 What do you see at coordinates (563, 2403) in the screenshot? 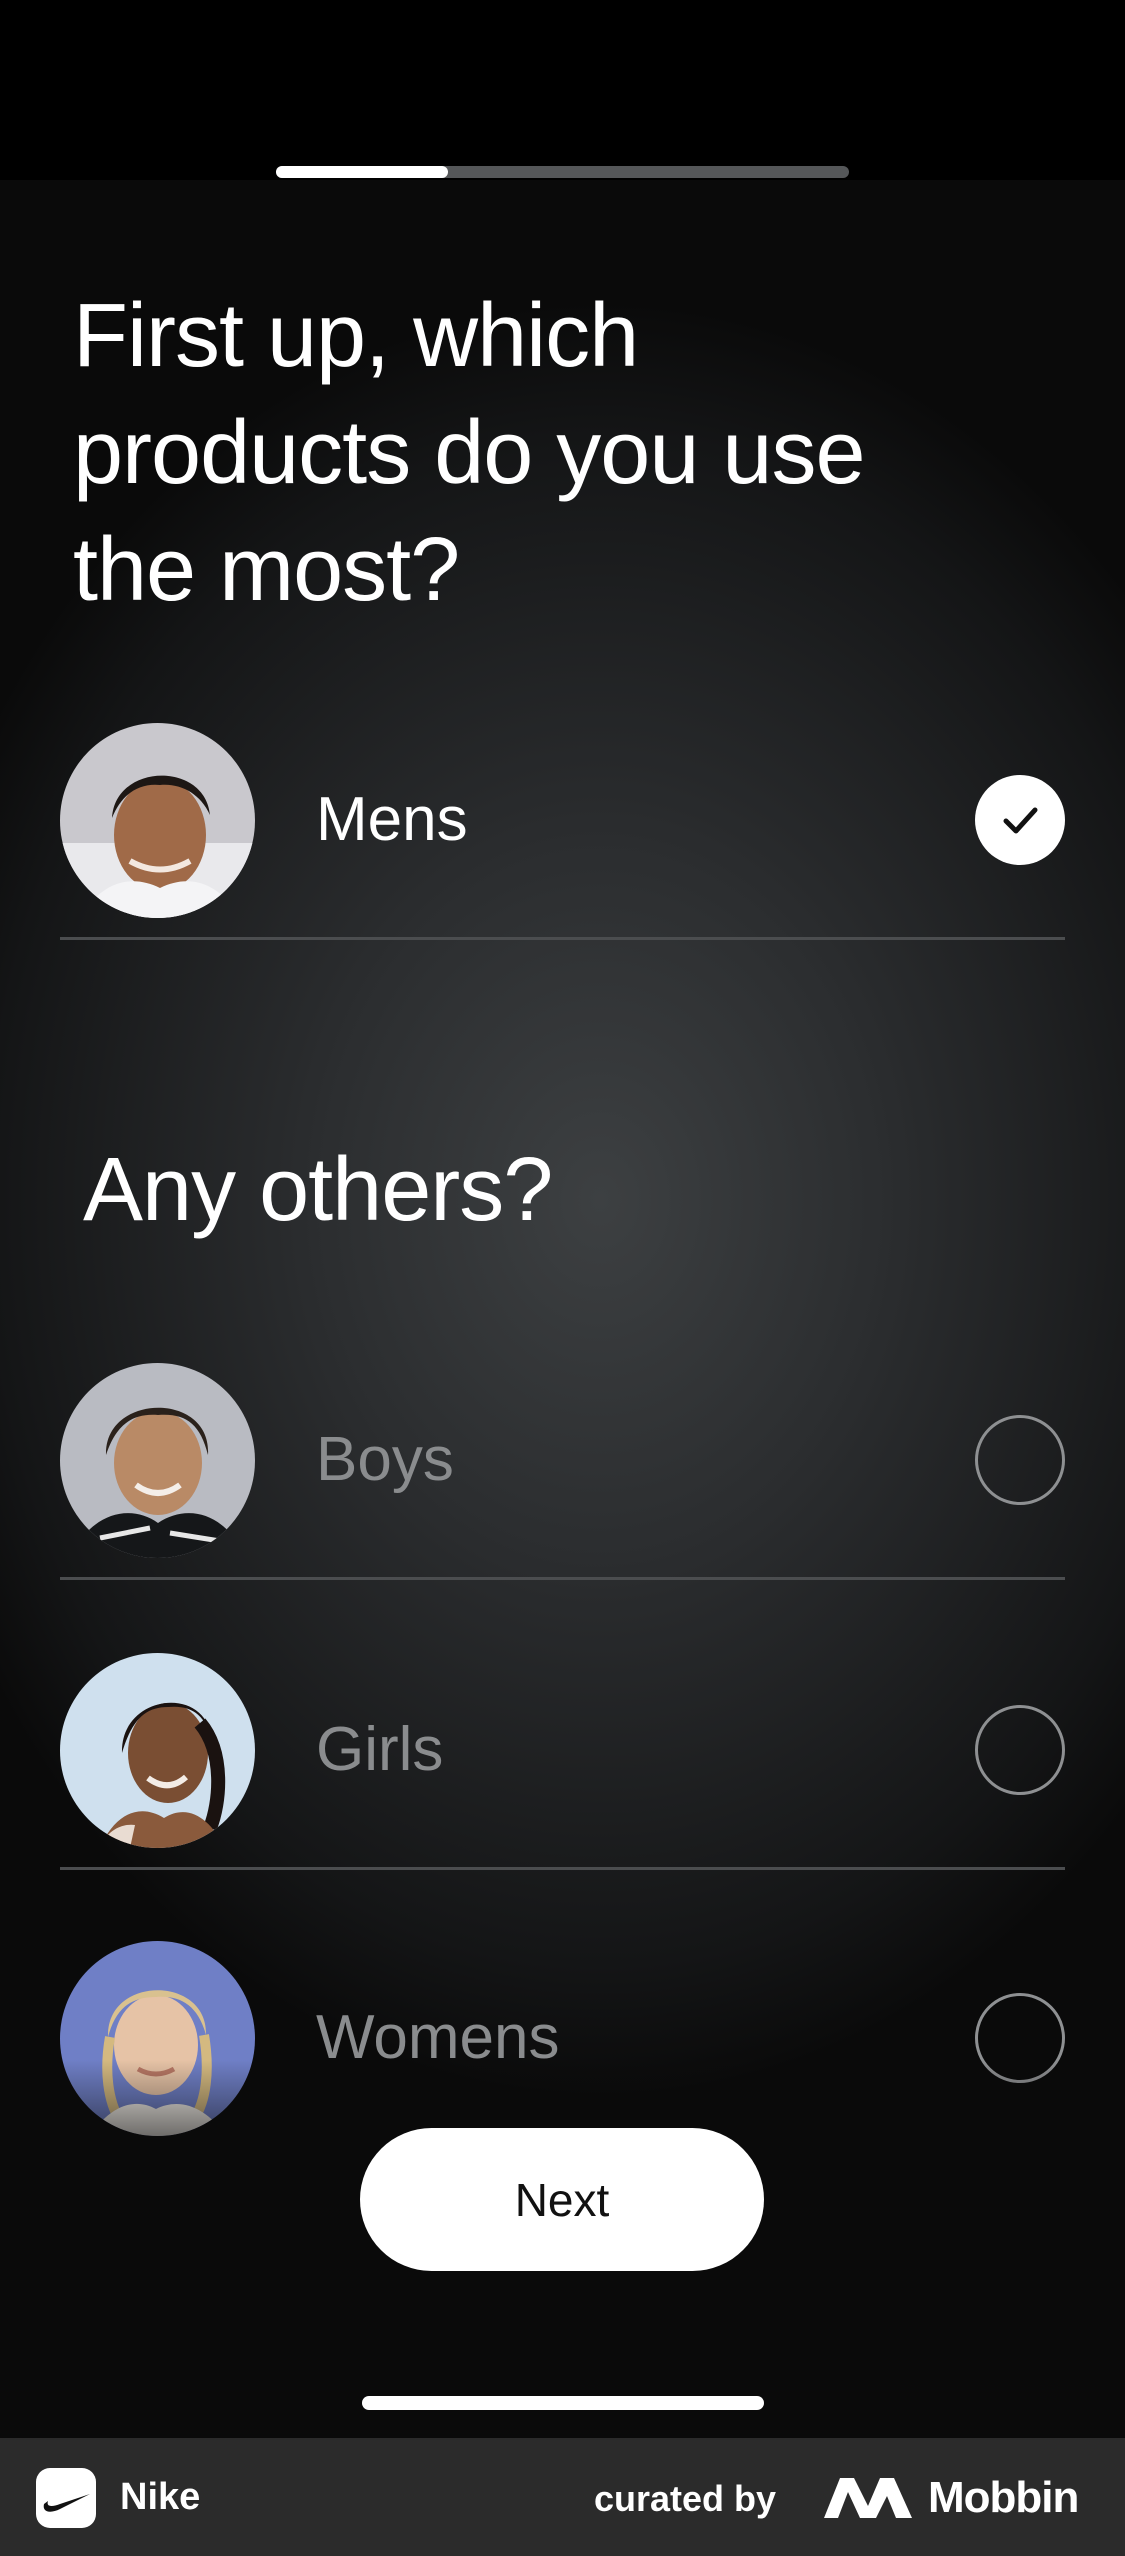
I see `home-indicator` at bounding box center [563, 2403].